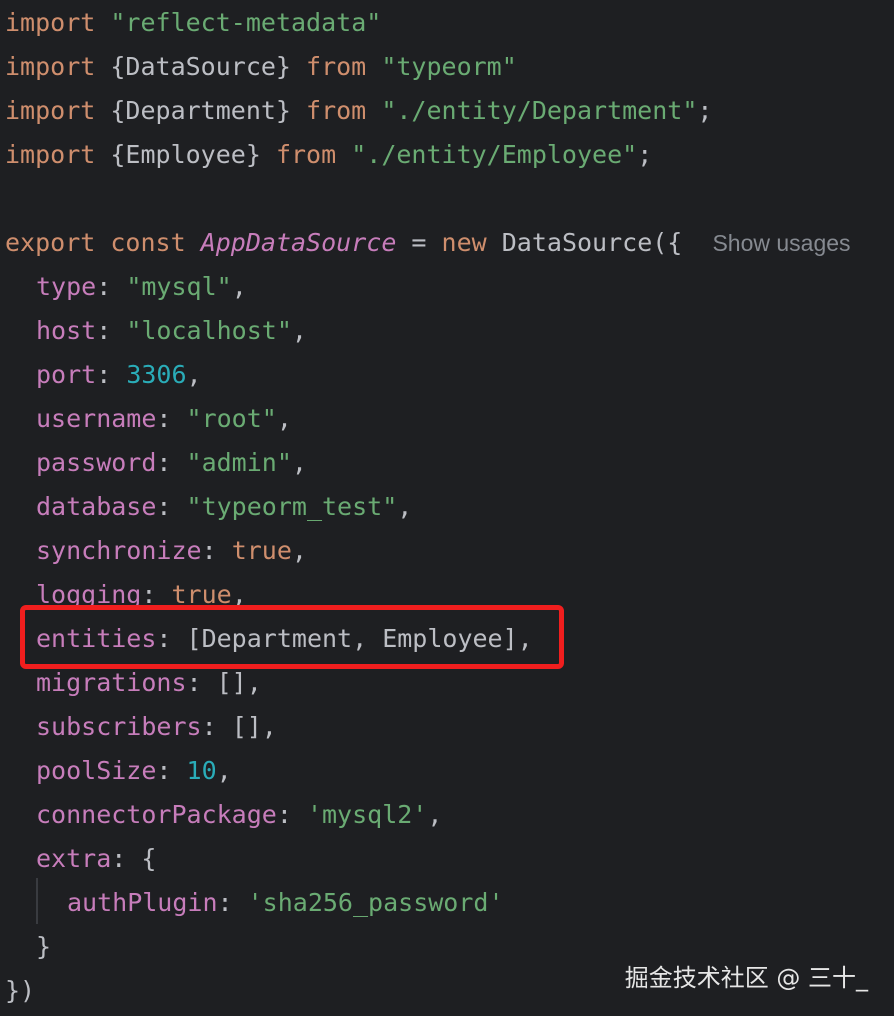 This screenshot has width=894, height=1016. What do you see at coordinates (261, 66) in the screenshot?
I see `code-line-import-datasource: import {DataSource} from "typeorm"` at bounding box center [261, 66].